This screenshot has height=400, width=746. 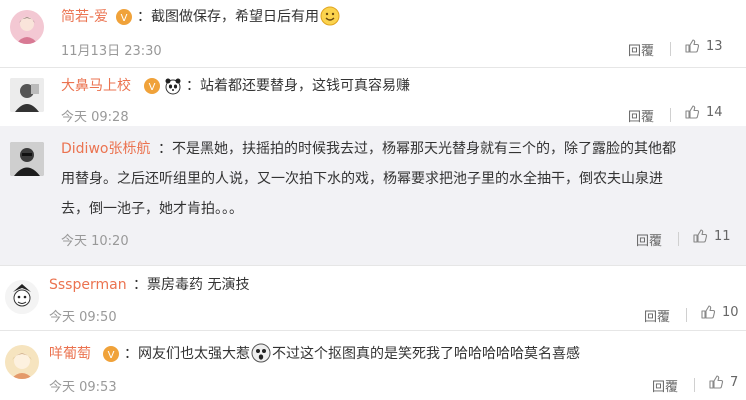 I want to click on timestamp: 今天 09:50, so click(x=83, y=317).